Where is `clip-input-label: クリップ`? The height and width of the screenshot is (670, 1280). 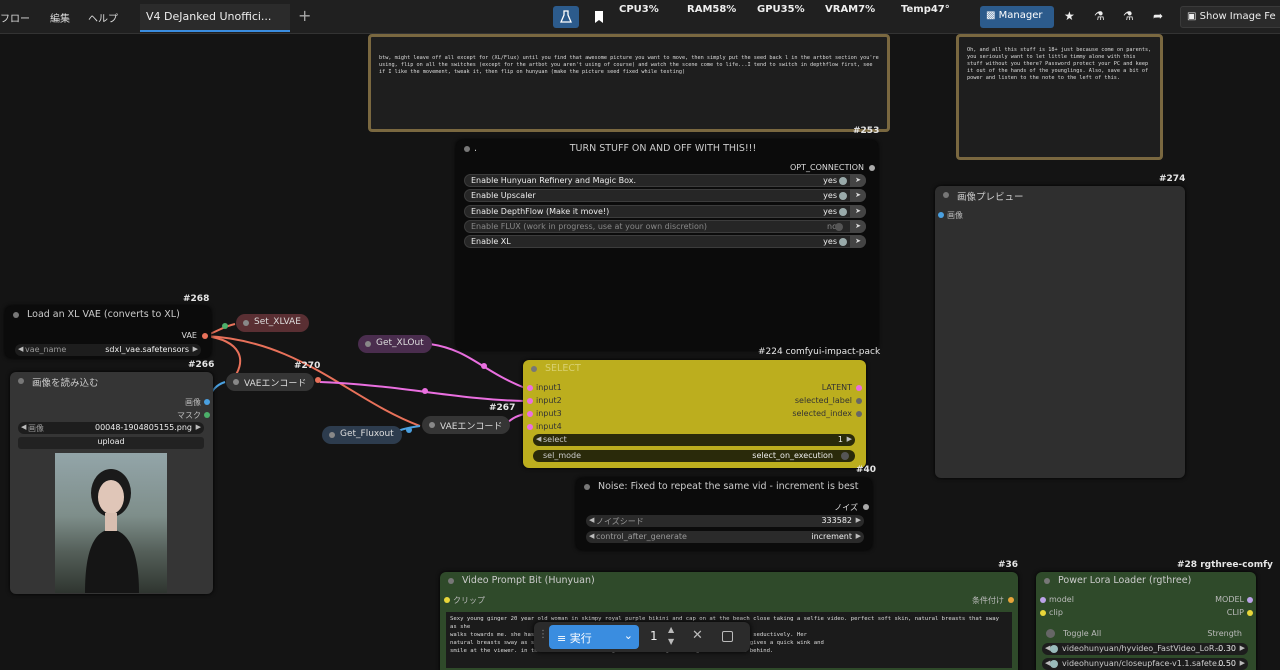 clip-input-label: クリップ is located at coordinates (469, 600).